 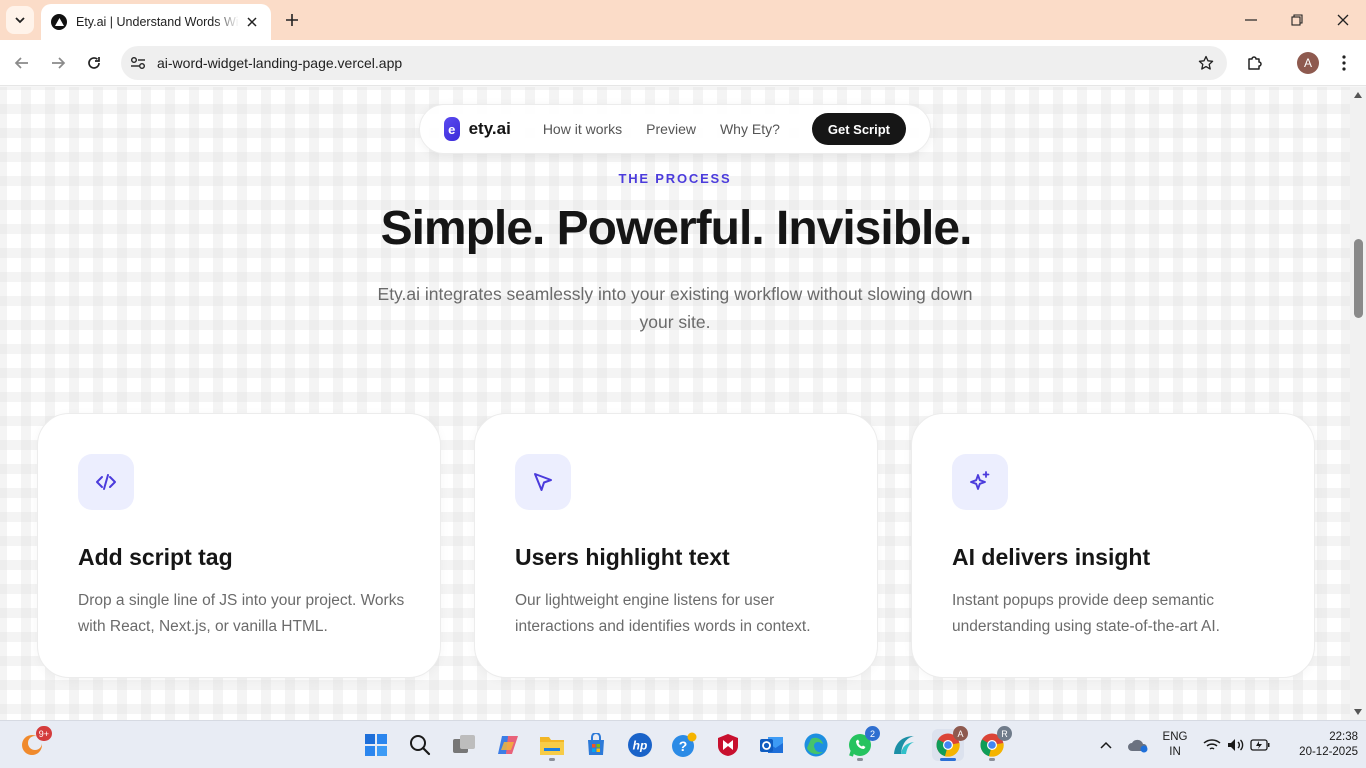 What do you see at coordinates (94, 63) in the screenshot?
I see `reload-icon` at bounding box center [94, 63].